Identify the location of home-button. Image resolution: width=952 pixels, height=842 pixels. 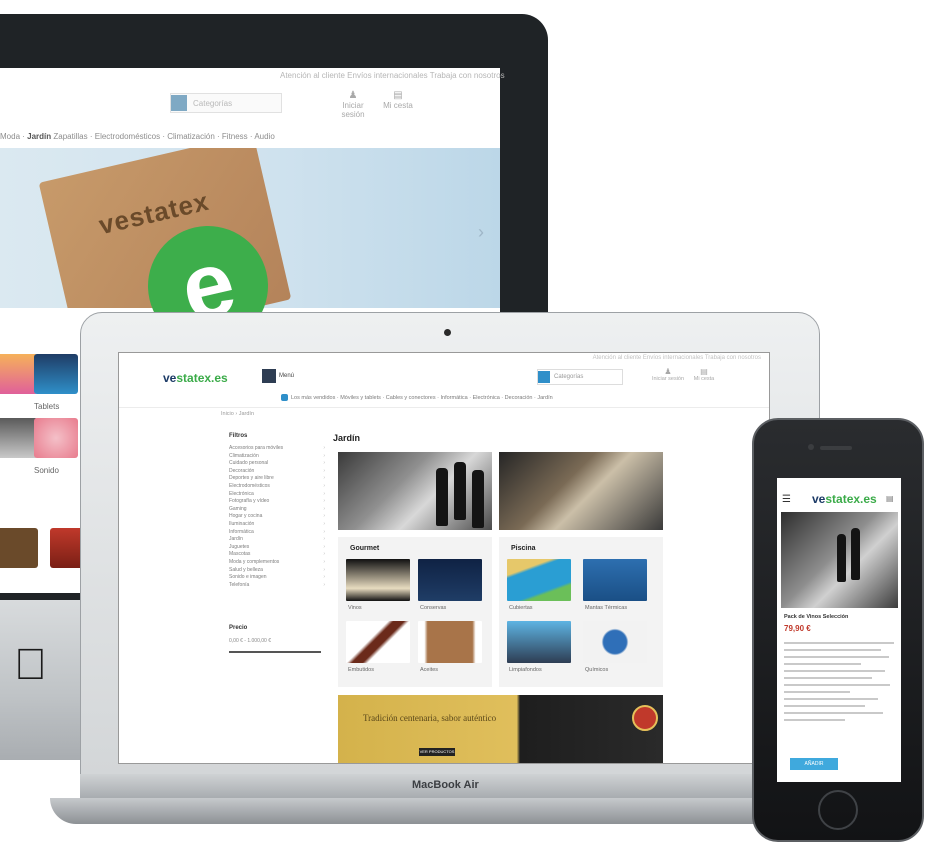
(838, 810).